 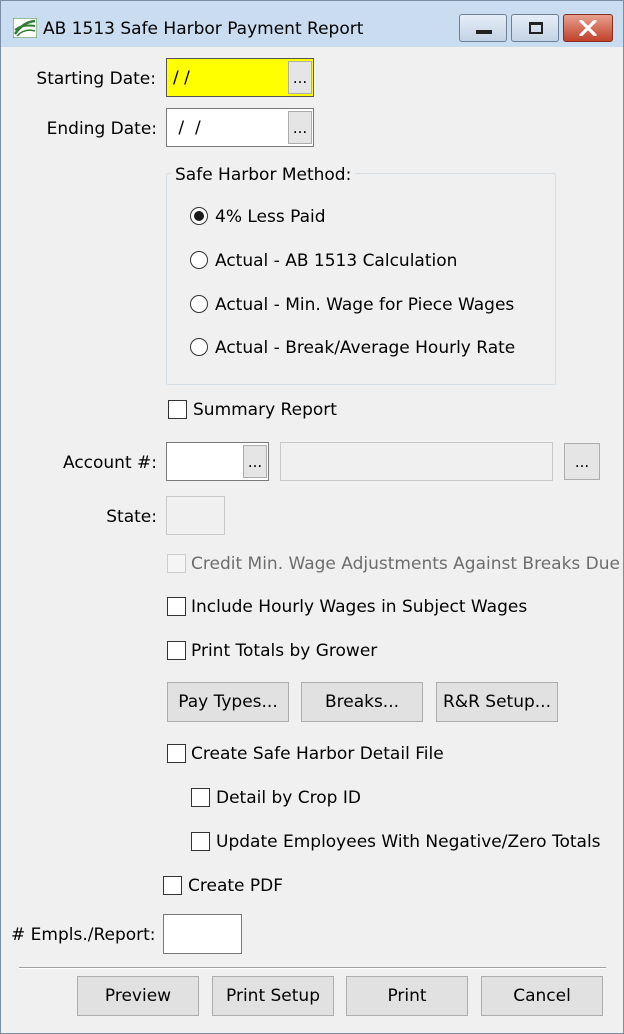 What do you see at coordinates (542, 996) in the screenshot?
I see `cancel-button: Cancel` at bounding box center [542, 996].